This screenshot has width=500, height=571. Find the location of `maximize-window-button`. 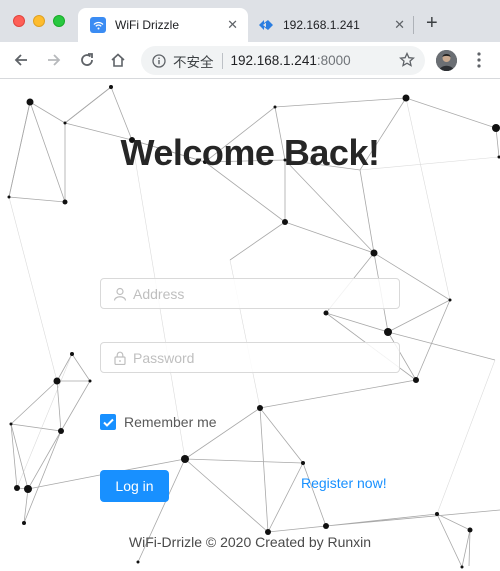

maximize-window-button is located at coordinates (59, 21).